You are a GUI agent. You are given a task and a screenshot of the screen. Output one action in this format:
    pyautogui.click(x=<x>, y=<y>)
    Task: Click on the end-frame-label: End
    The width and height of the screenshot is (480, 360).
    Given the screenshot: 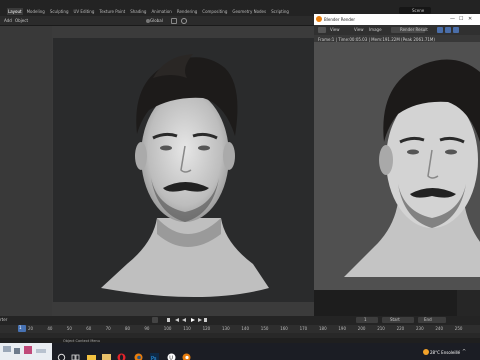 What is the action you would take?
    pyautogui.click(x=428, y=319)
    